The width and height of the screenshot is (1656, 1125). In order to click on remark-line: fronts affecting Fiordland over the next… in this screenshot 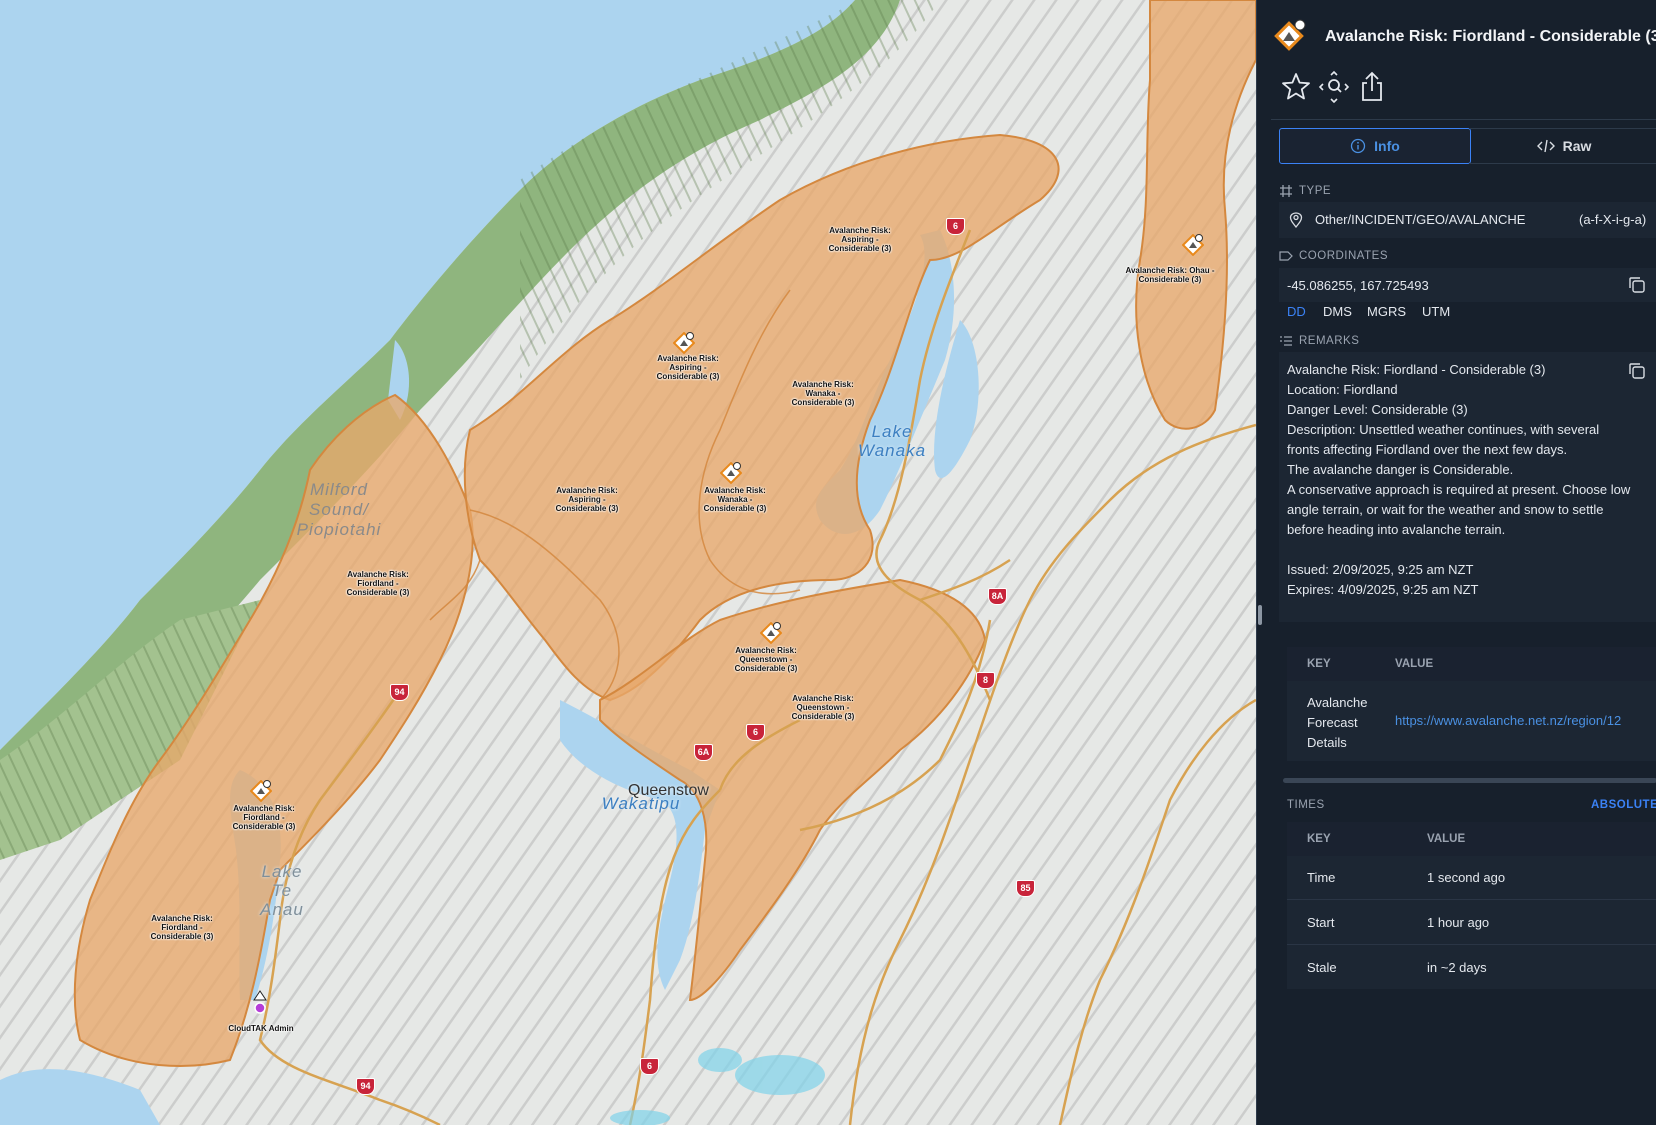, I will do `click(1427, 449)`.